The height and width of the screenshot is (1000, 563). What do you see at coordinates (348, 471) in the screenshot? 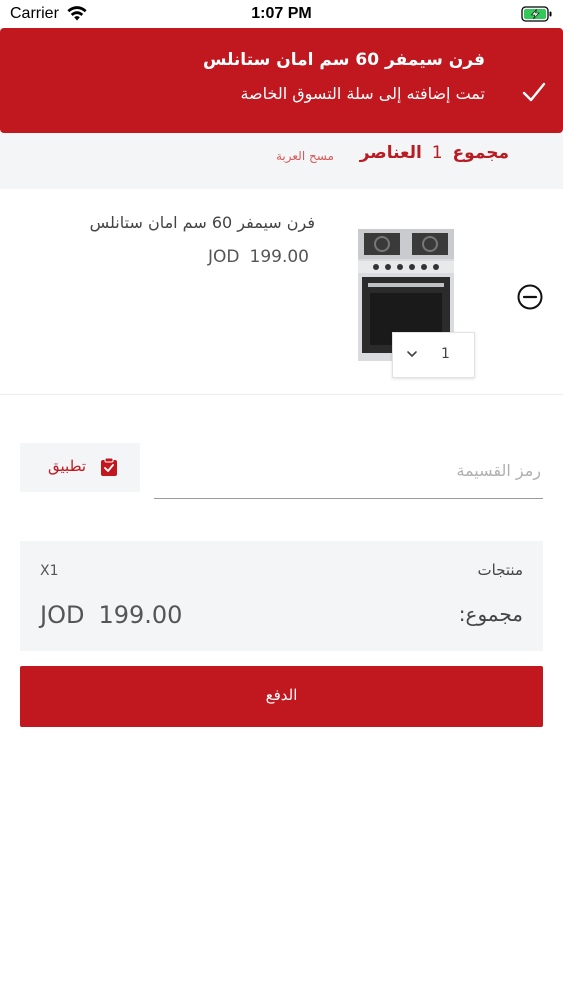
I see `coupon-code-input` at bounding box center [348, 471].